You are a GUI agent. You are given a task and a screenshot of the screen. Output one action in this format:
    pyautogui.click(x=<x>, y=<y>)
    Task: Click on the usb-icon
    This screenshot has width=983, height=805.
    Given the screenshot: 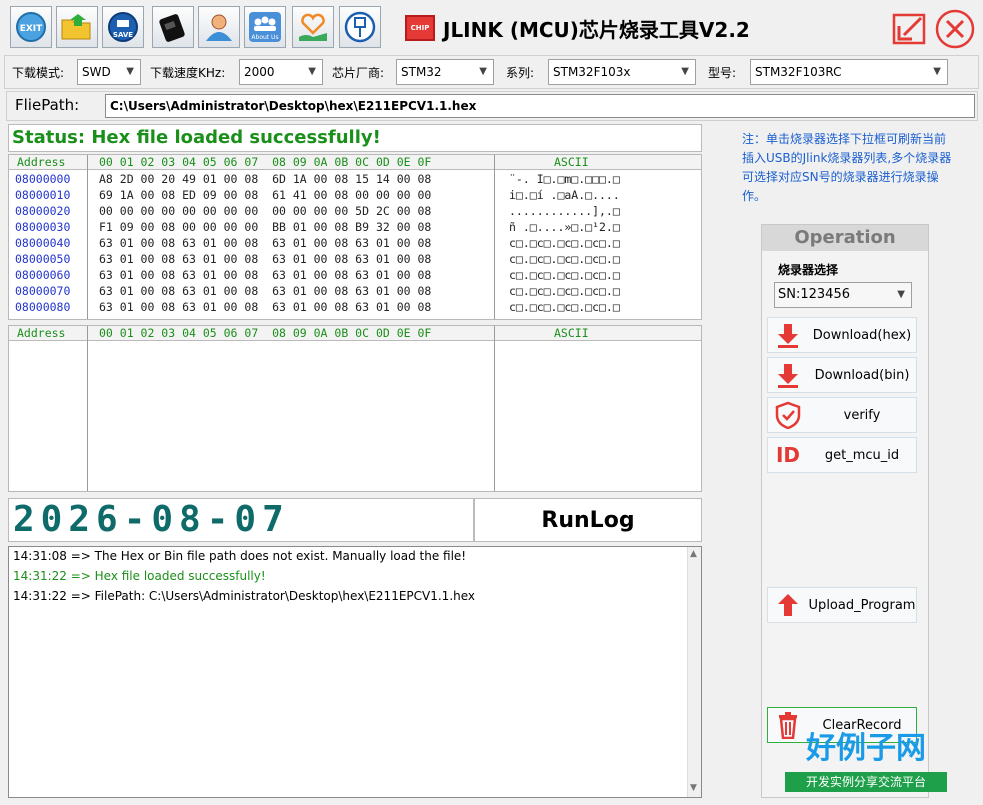 What is the action you would take?
    pyautogui.click(x=360, y=27)
    